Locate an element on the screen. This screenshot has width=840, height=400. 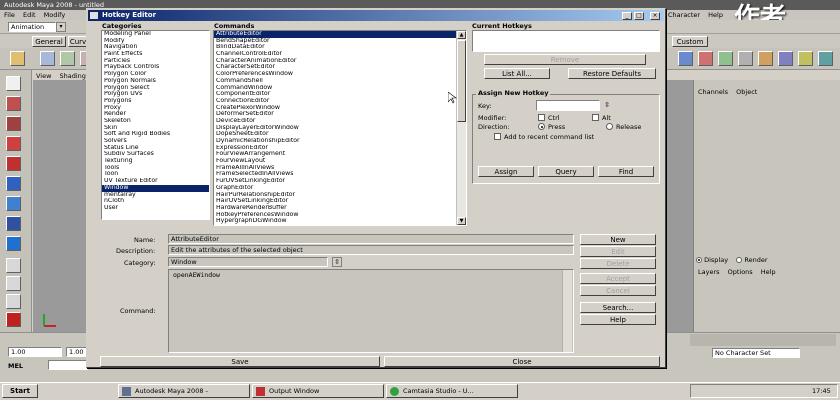
delete-button: Delete is located at coordinates (618, 263).